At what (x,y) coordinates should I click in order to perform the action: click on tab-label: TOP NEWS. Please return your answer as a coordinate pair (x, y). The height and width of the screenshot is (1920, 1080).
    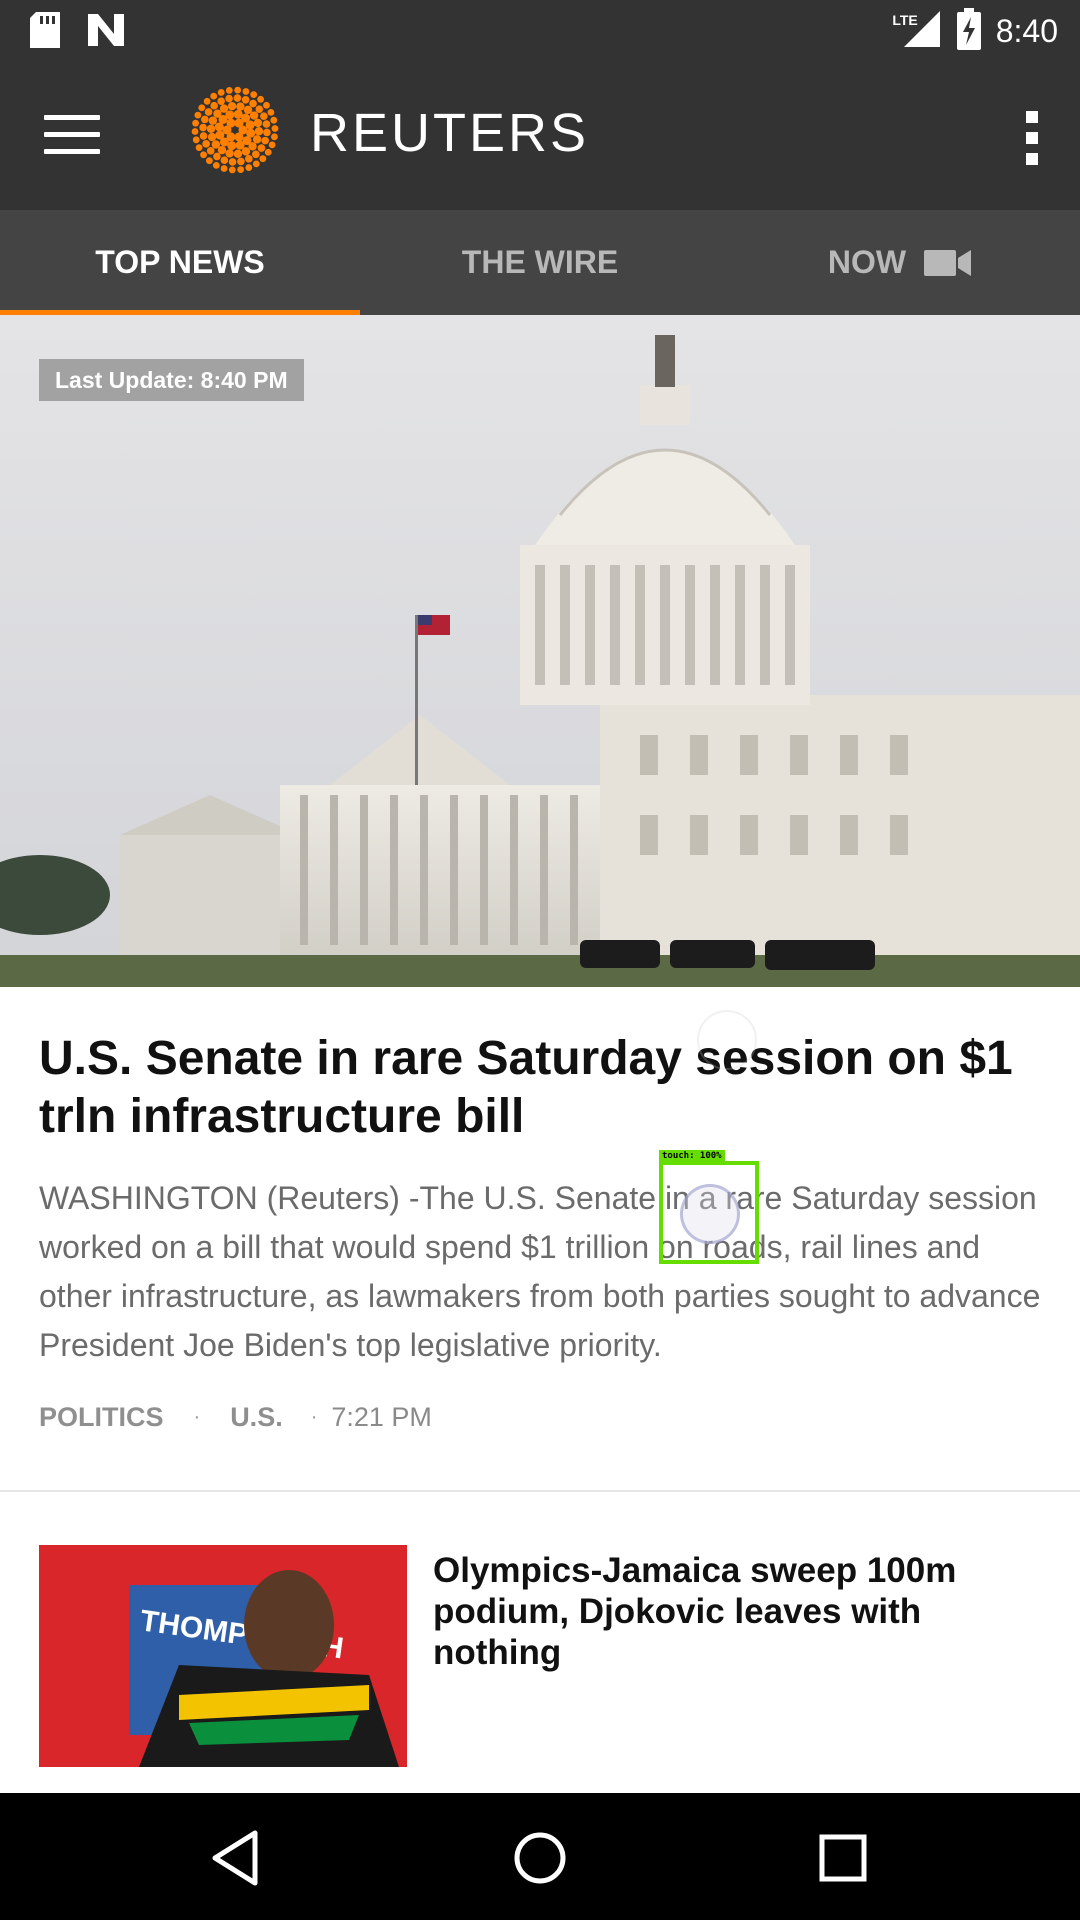
    Looking at the image, I should click on (180, 262).